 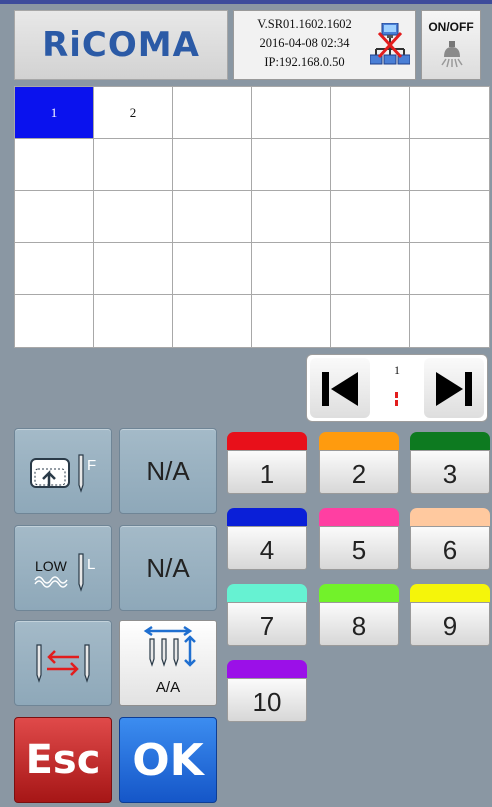 I want to click on aa-label: A/A, so click(x=168, y=687).